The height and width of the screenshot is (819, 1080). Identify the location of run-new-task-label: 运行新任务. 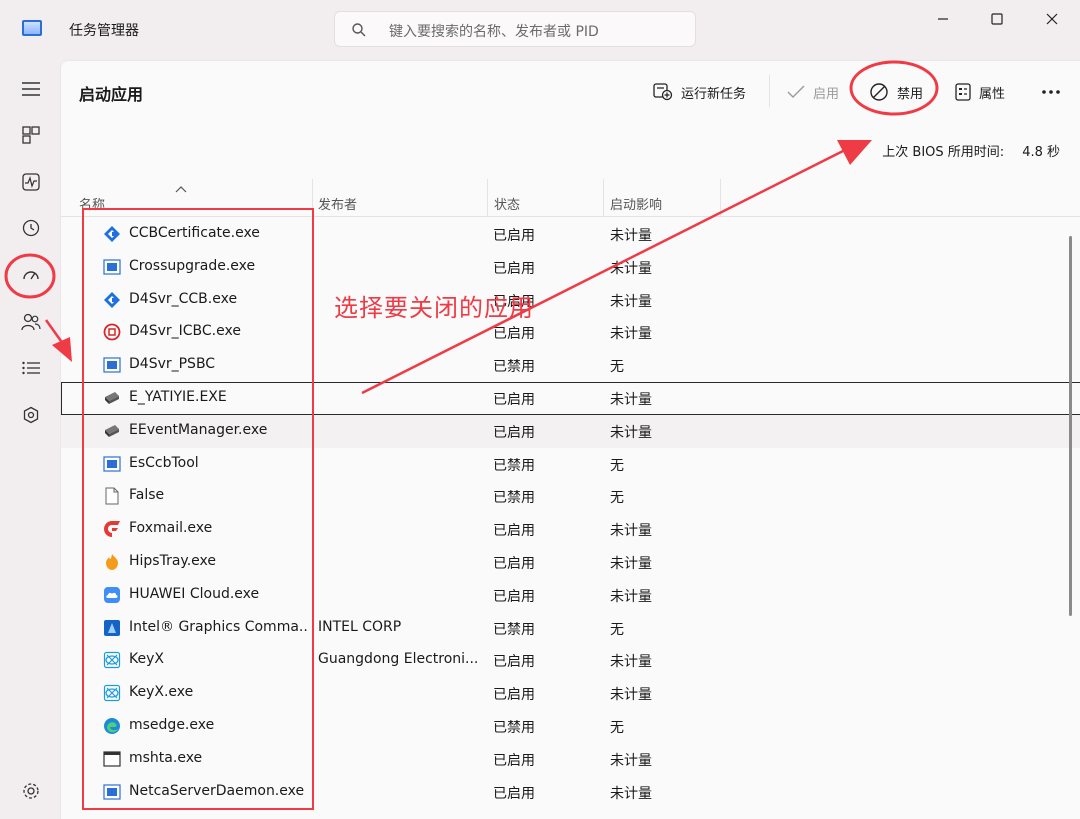
(714, 94).